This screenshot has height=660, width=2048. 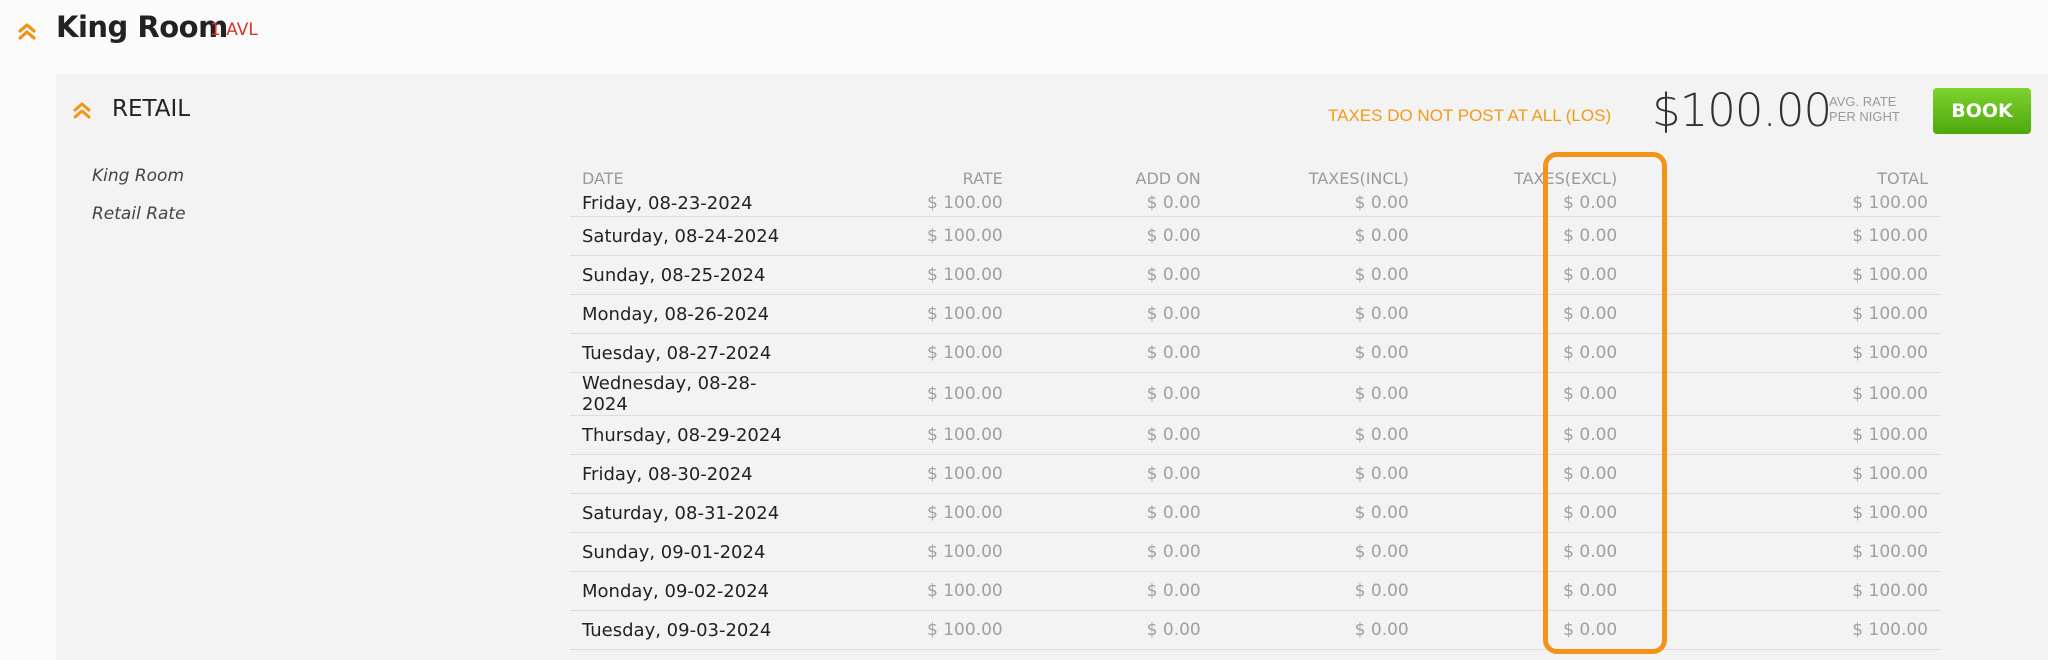 What do you see at coordinates (982, 178) in the screenshot?
I see `column-header-rate: RATE` at bounding box center [982, 178].